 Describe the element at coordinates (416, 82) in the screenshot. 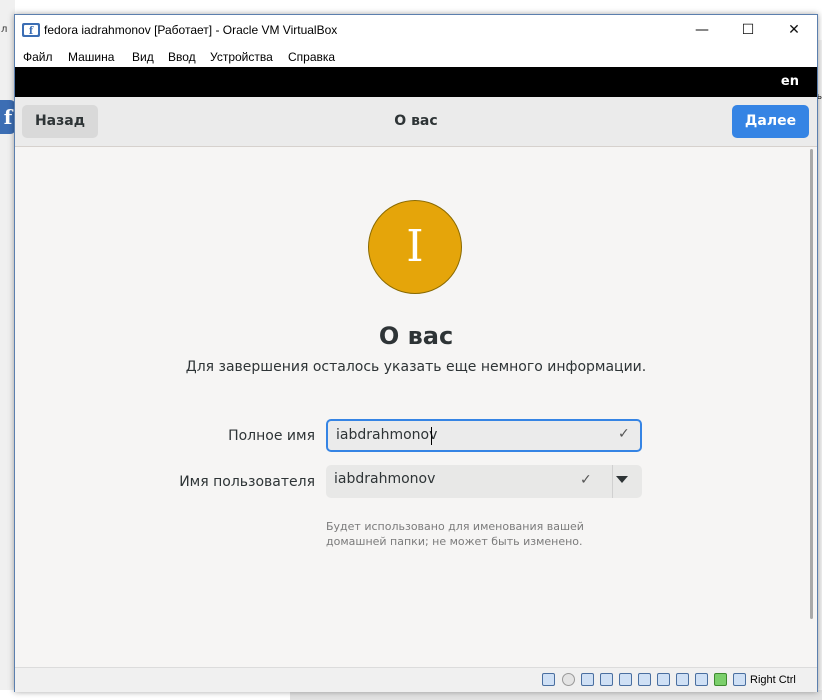

I see `gnome-top-bar: en` at that location.